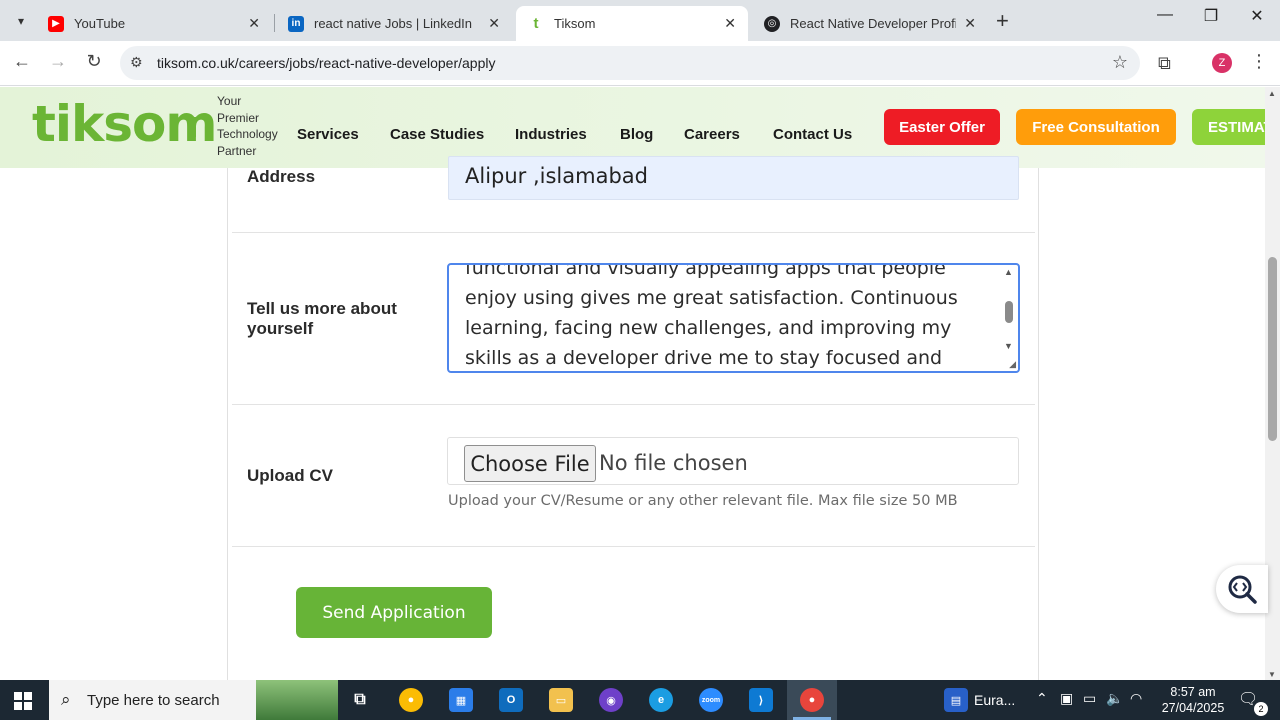 Image resolution: width=1280 pixels, height=720 pixels. What do you see at coordinates (229, 101) in the screenshot?
I see `tagline-line: Your` at bounding box center [229, 101].